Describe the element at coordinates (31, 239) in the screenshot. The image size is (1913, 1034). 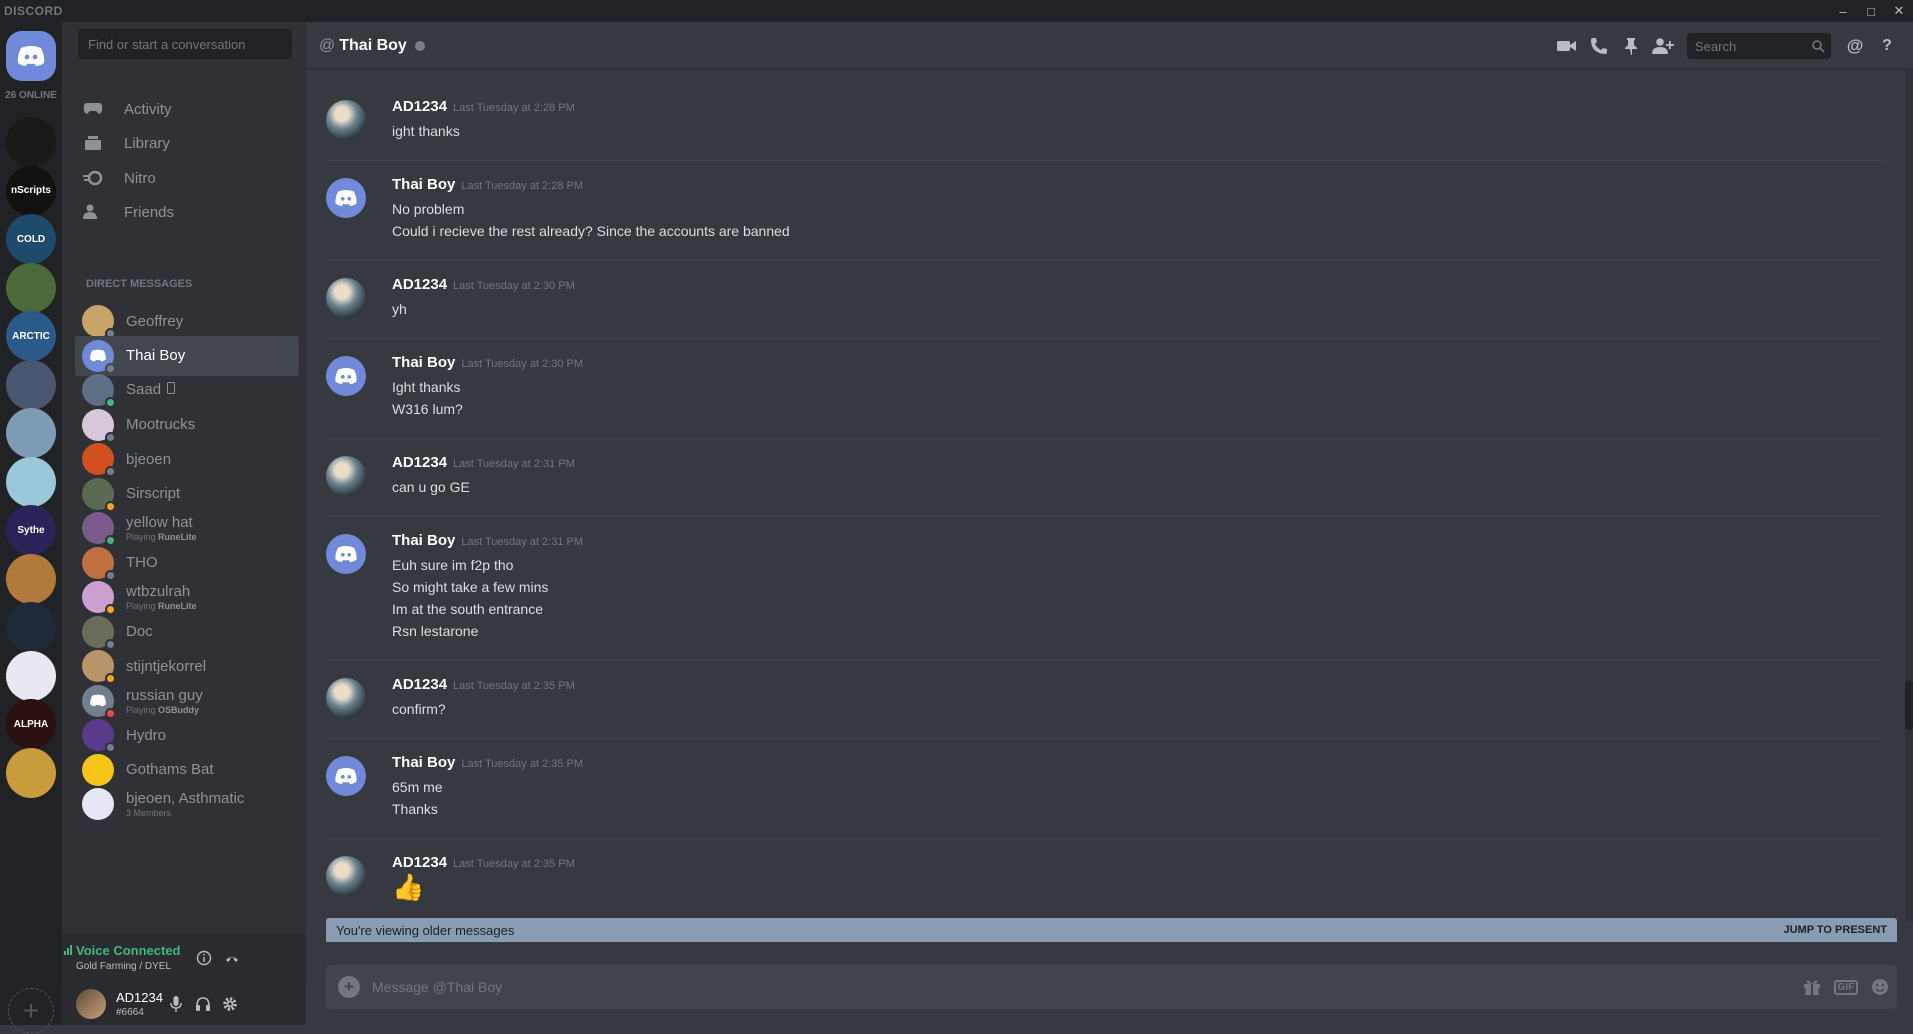
I see `server-icon: COLD` at that location.